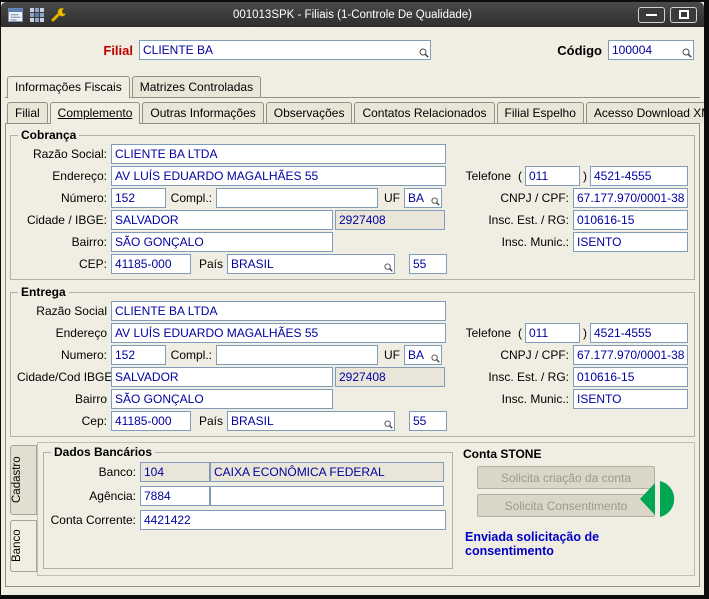 This screenshot has height=599, width=709. I want to click on entrega-telefone-input, so click(639, 333).